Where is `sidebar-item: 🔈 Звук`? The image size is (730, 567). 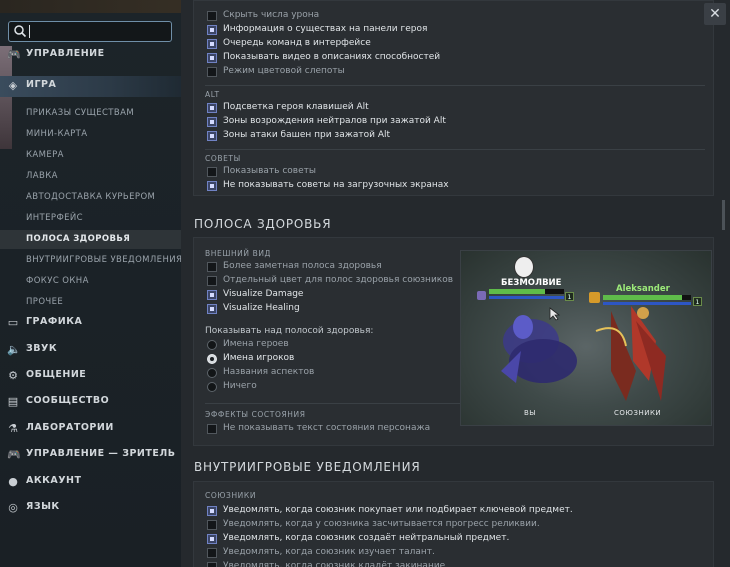
sidebar-item: 🔈 Звук is located at coordinates (90, 350).